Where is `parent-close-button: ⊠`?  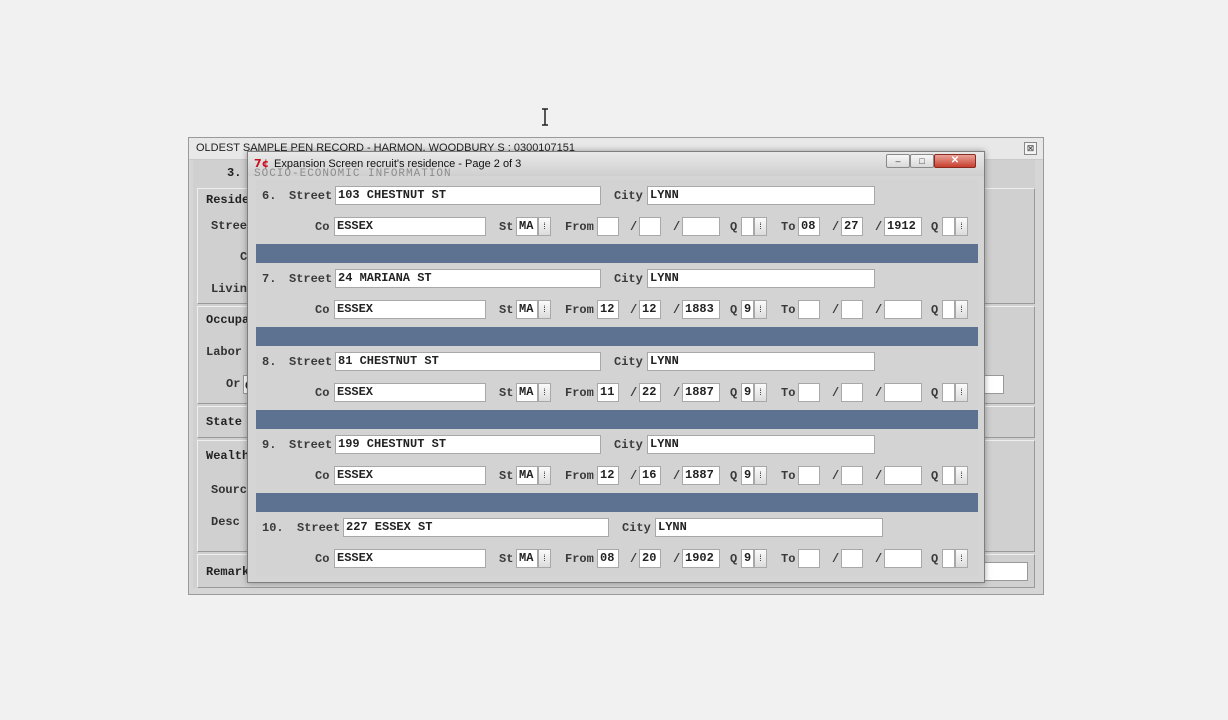 parent-close-button: ⊠ is located at coordinates (1030, 148).